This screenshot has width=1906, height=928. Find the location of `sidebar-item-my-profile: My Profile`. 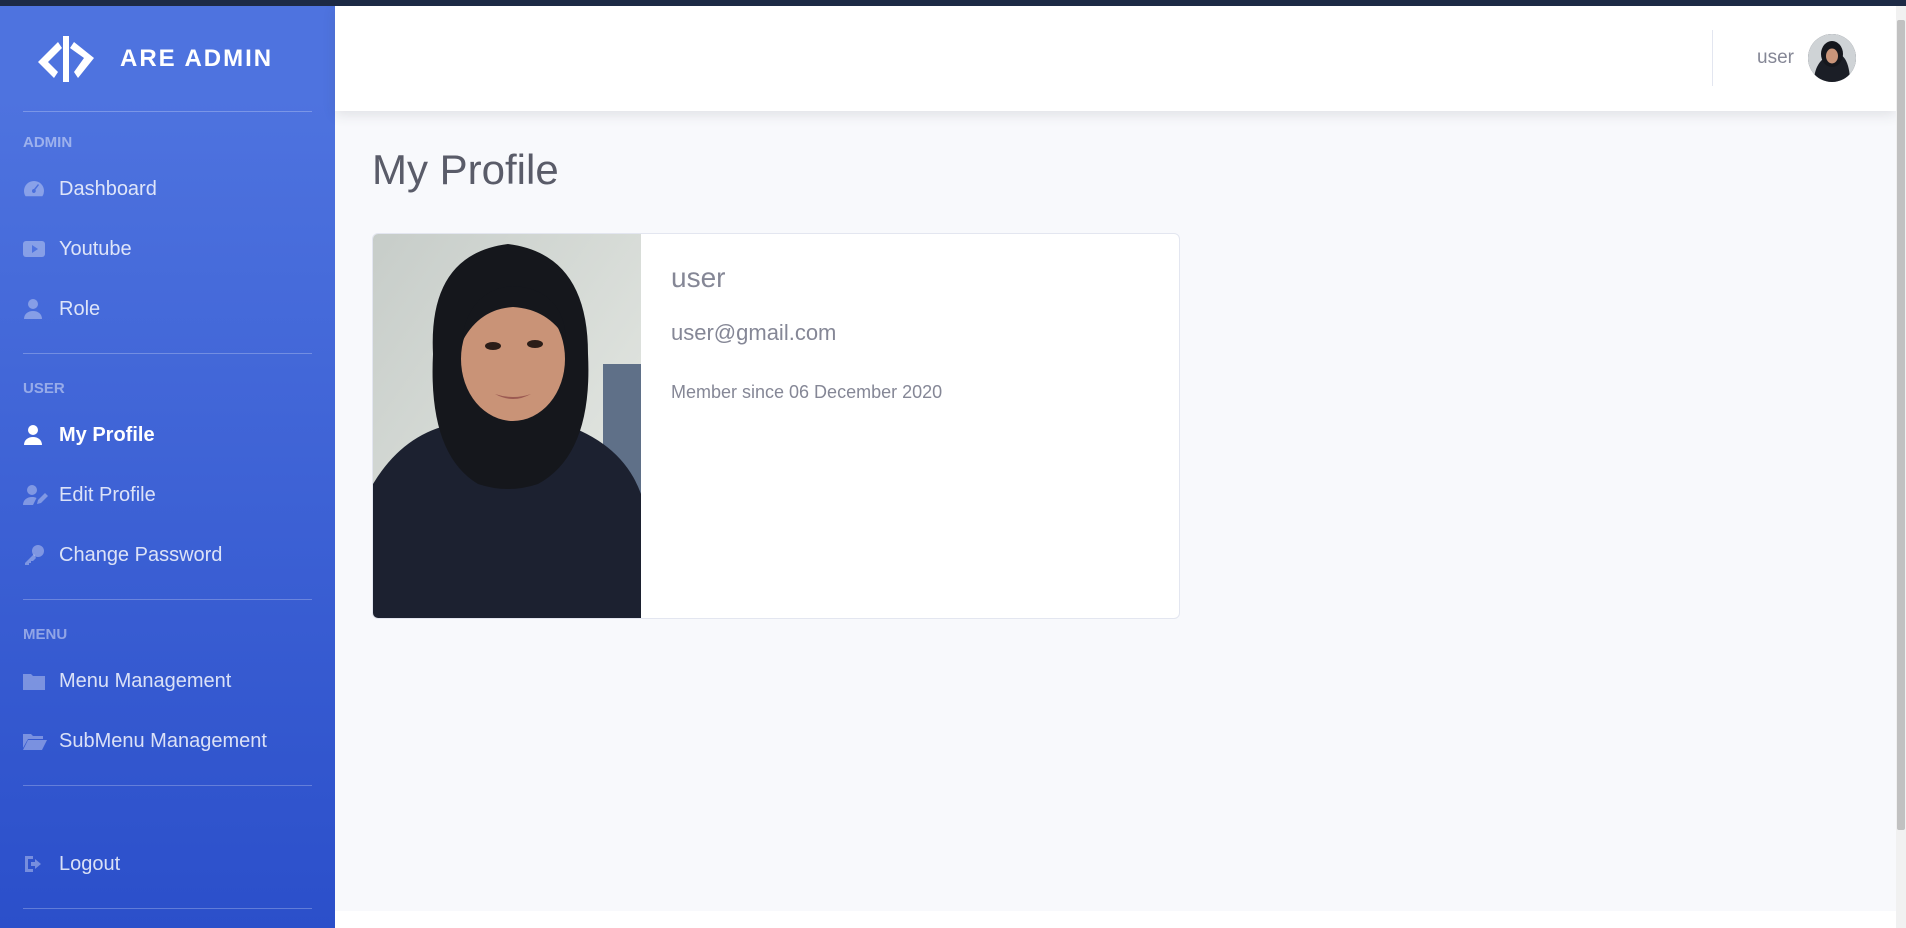

sidebar-item-my-profile: My Profile is located at coordinates (167, 435).